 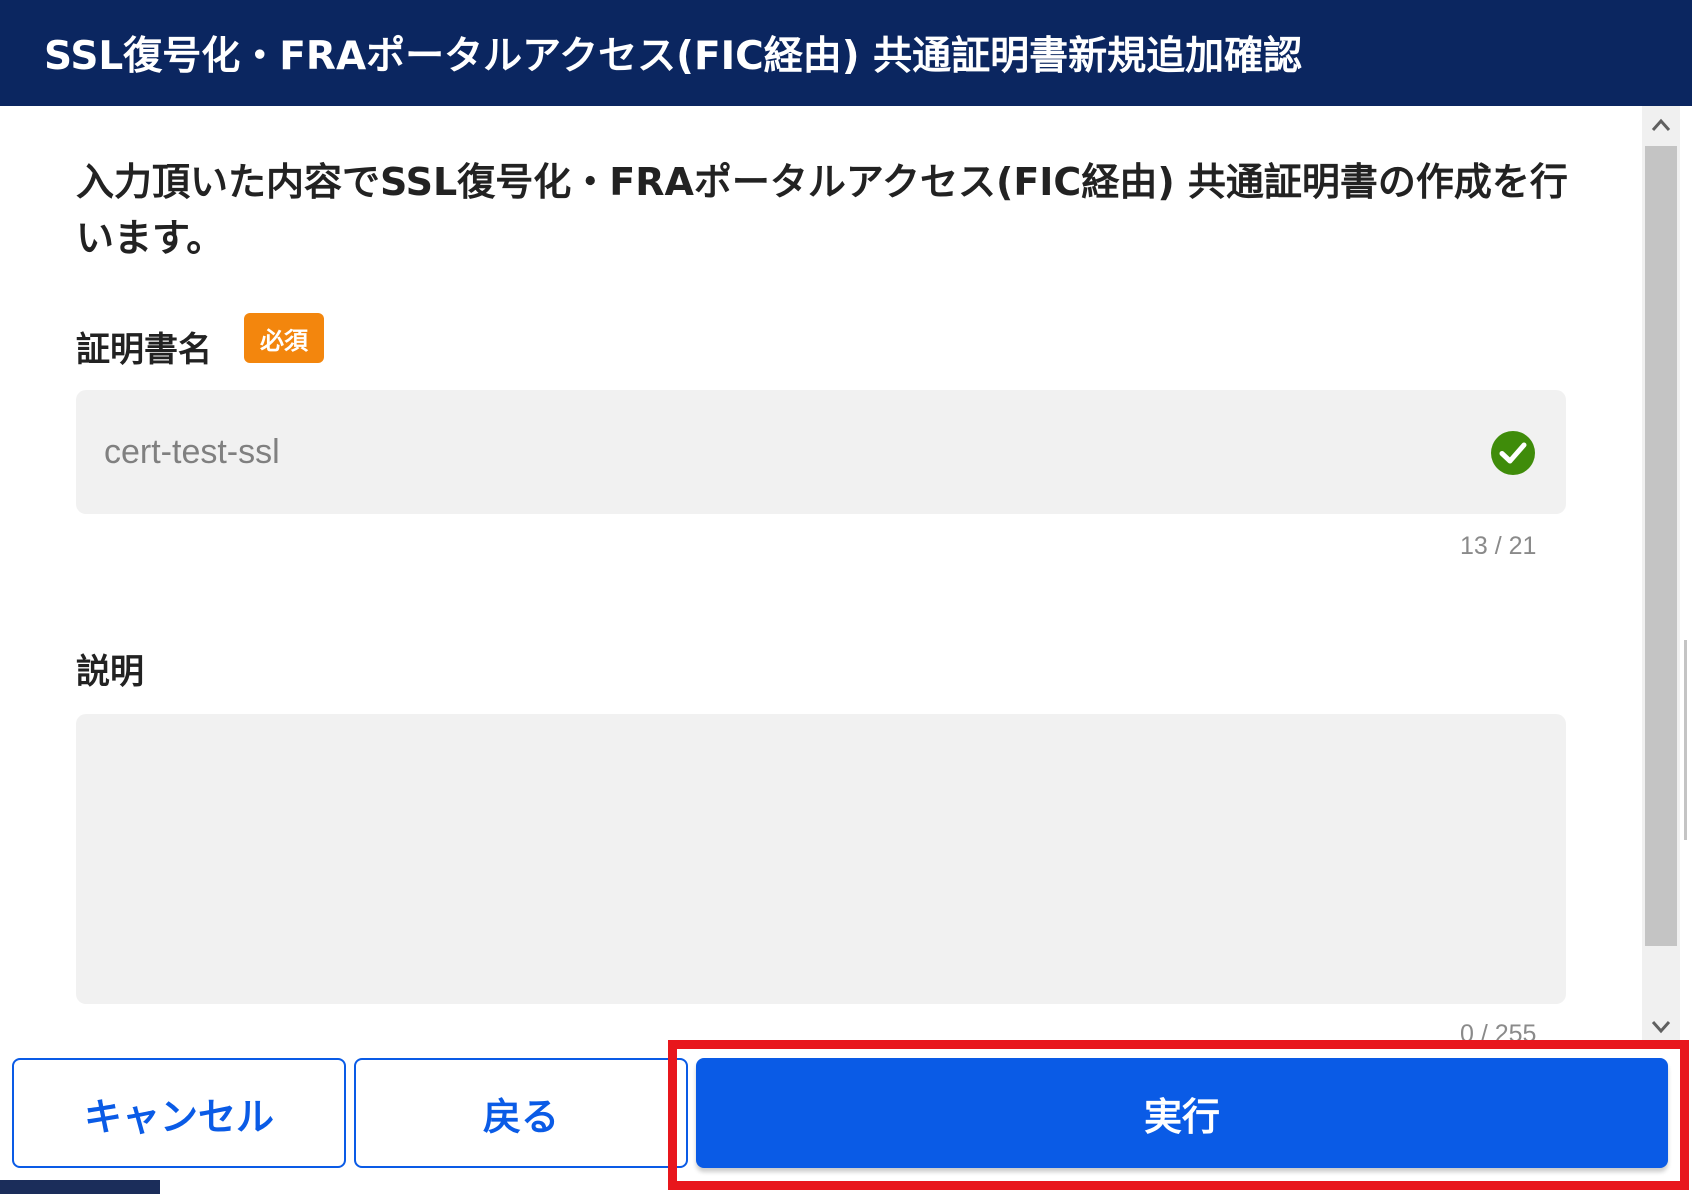 What do you see at coordinates (821, 452) in the screenshot?
I see `certificate-name-field: cert-test-ssl` at bounding box center [821, 452].